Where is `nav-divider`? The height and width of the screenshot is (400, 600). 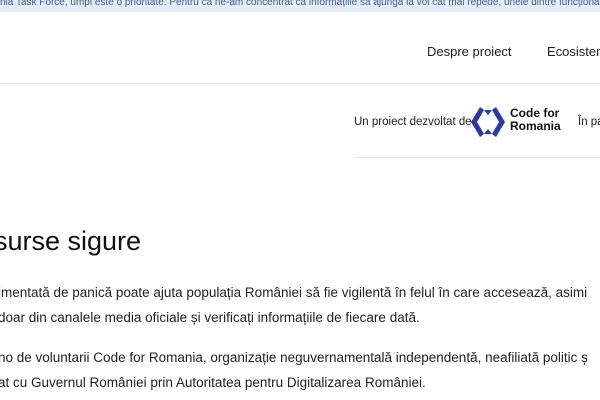
nav-divider is located at coordinates (300, 83).